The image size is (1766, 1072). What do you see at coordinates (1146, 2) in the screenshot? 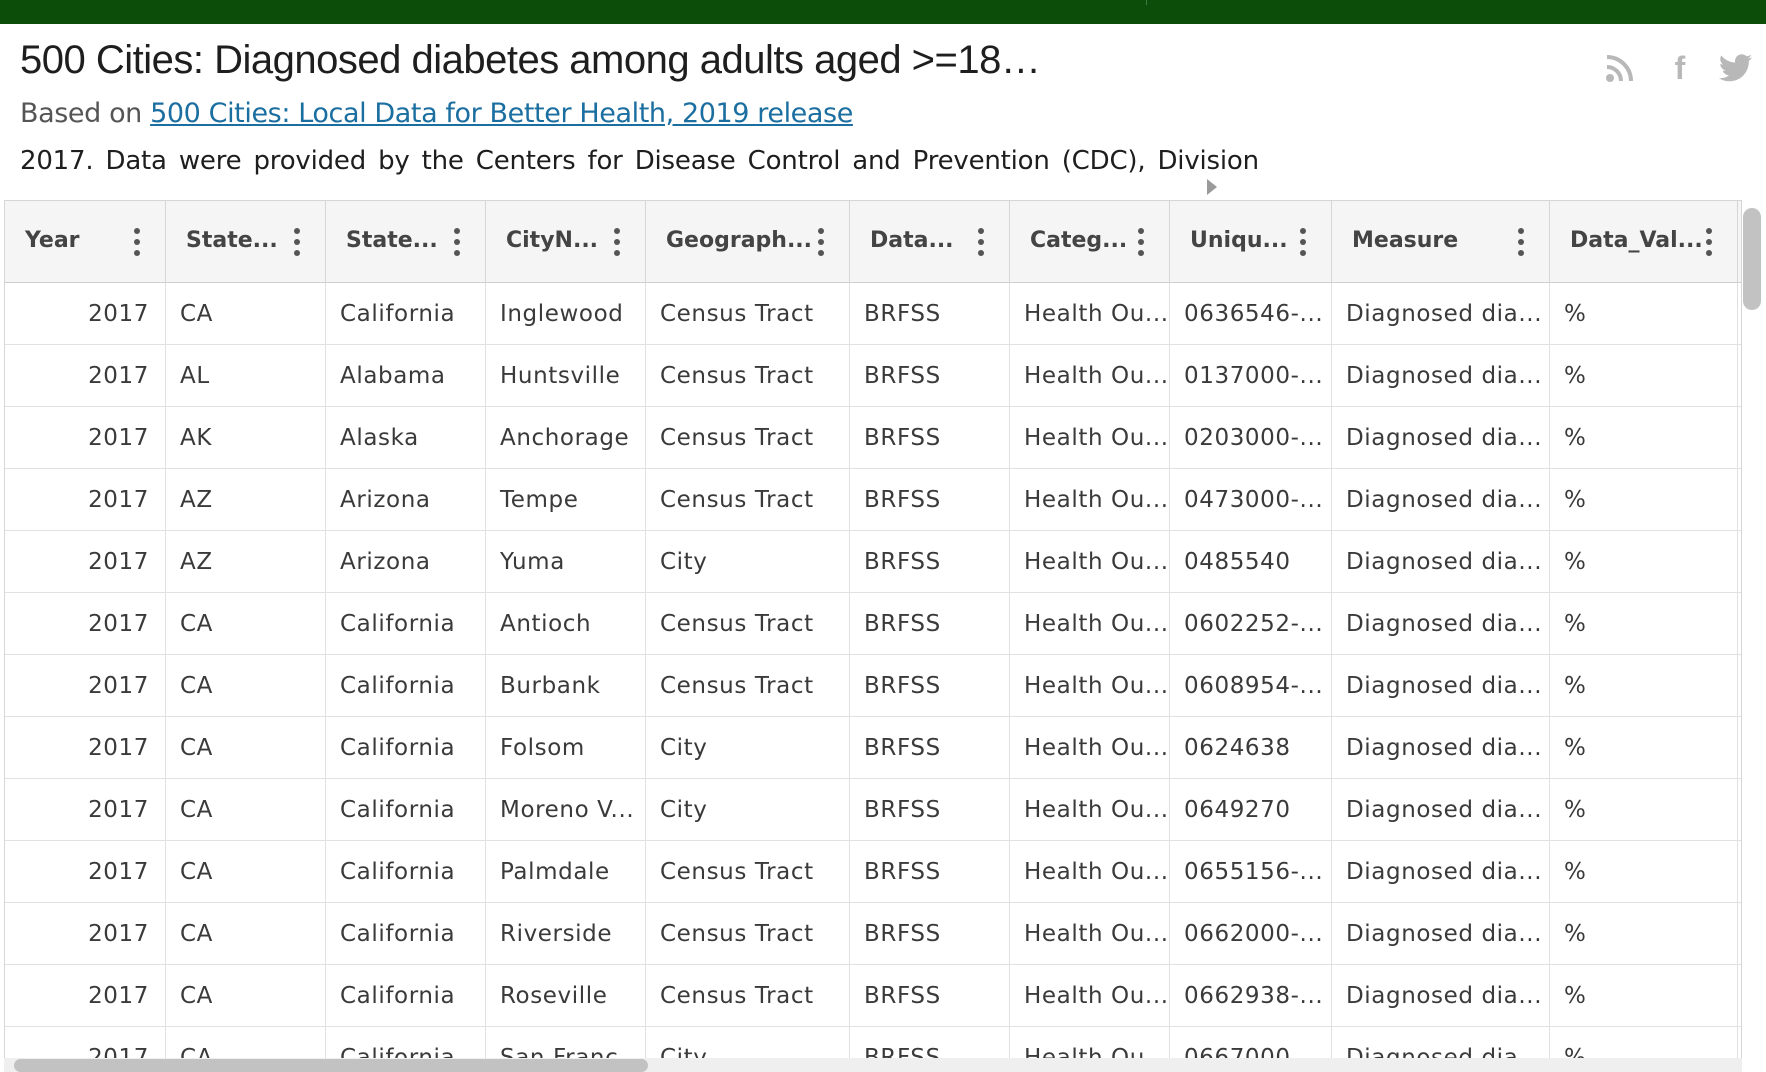
I see `top-bar-divider` at bounding box center [1146, 2].